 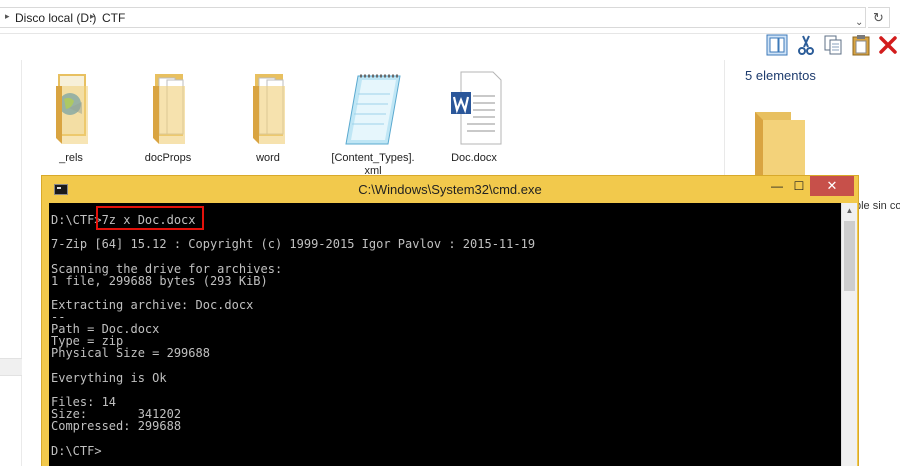 What do you see at coordinates (72, 109) in the screenshot?
I see `folder-web-icon` at bounding box center [72, 109].